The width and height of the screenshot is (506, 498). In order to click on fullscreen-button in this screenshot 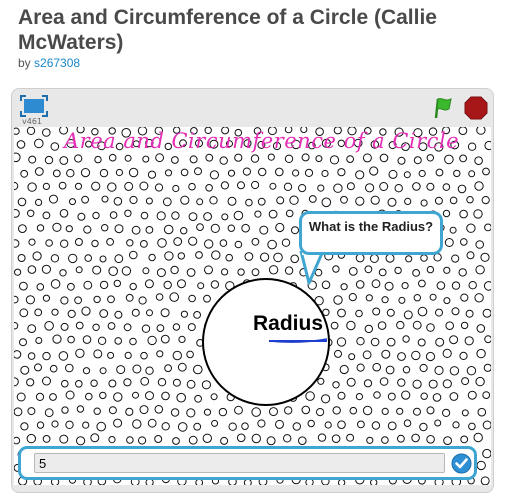, I will do `click(34, 106)`.